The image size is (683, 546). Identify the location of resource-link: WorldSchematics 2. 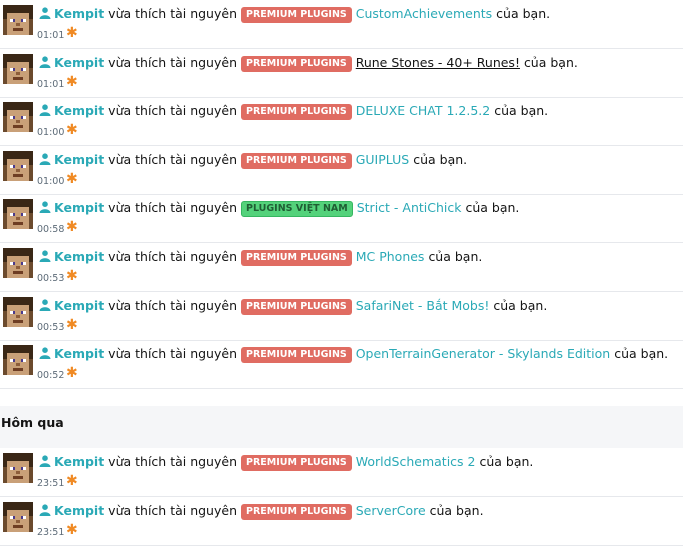
(416, 461).